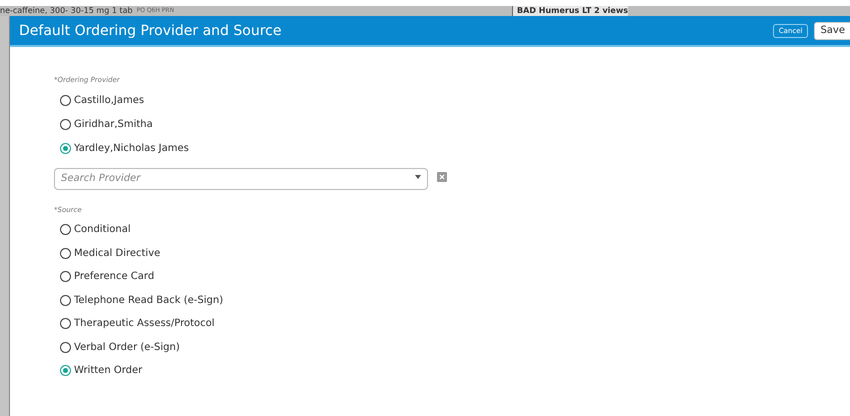  Describe the element at coordinates (418, 177) in the screenshot. I see `dropdown-caret-icon` at that location.